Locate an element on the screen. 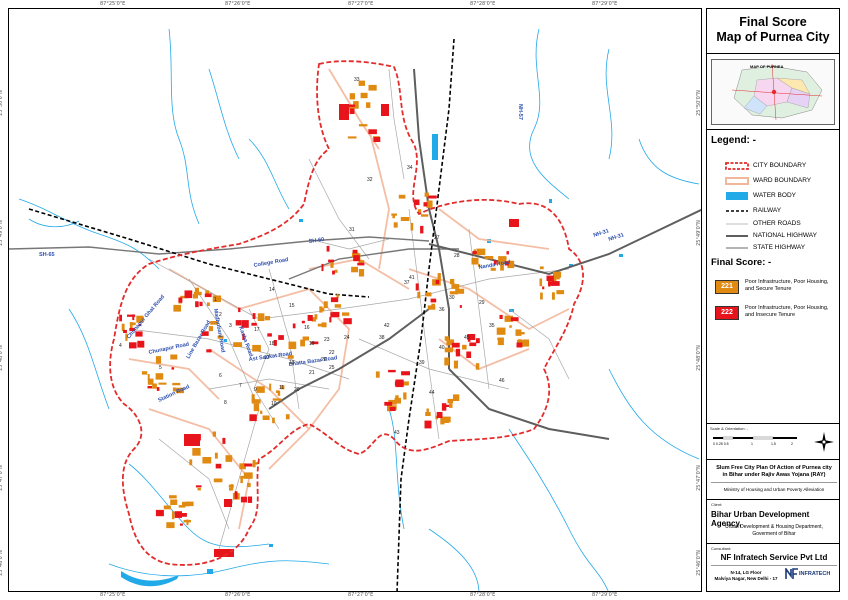 This screenshot has height=600, width=848. road-label: Kasba Road is located at coordinates (245, 342).